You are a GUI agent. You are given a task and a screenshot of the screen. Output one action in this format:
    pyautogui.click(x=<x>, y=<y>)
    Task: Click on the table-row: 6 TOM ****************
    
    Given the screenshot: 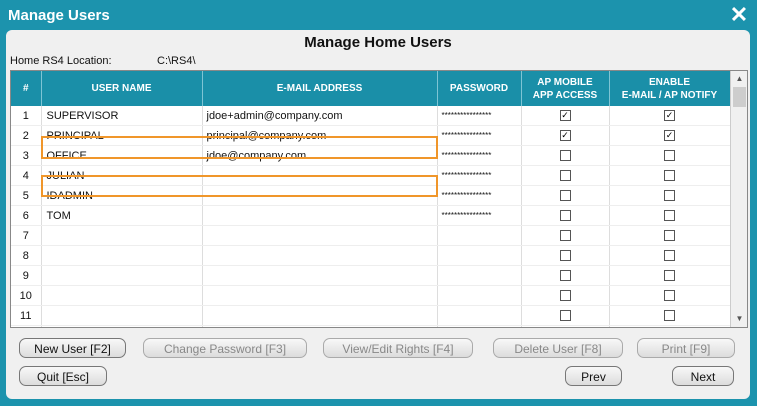 What is the action you would take?
    pyautogui.click(x=371, y=215)
    